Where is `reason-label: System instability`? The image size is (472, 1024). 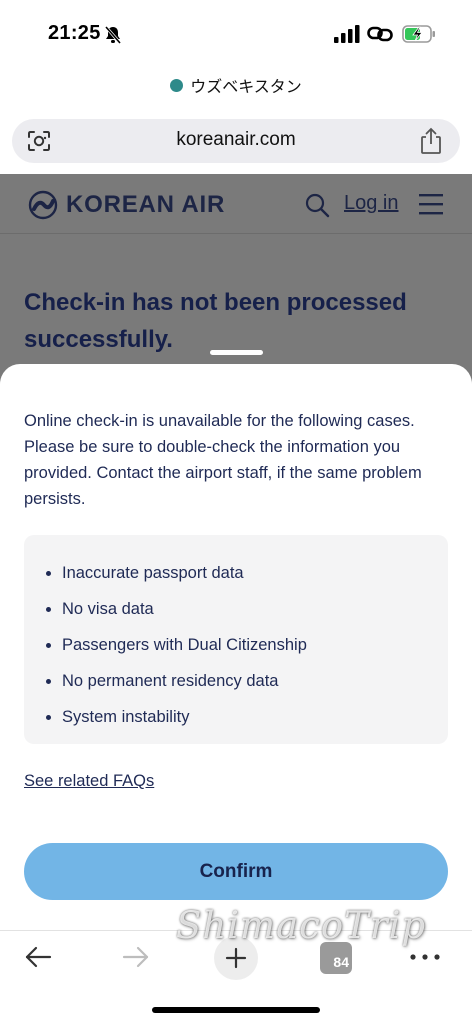 reason-label: System instability is located at coordinates (126, 716).